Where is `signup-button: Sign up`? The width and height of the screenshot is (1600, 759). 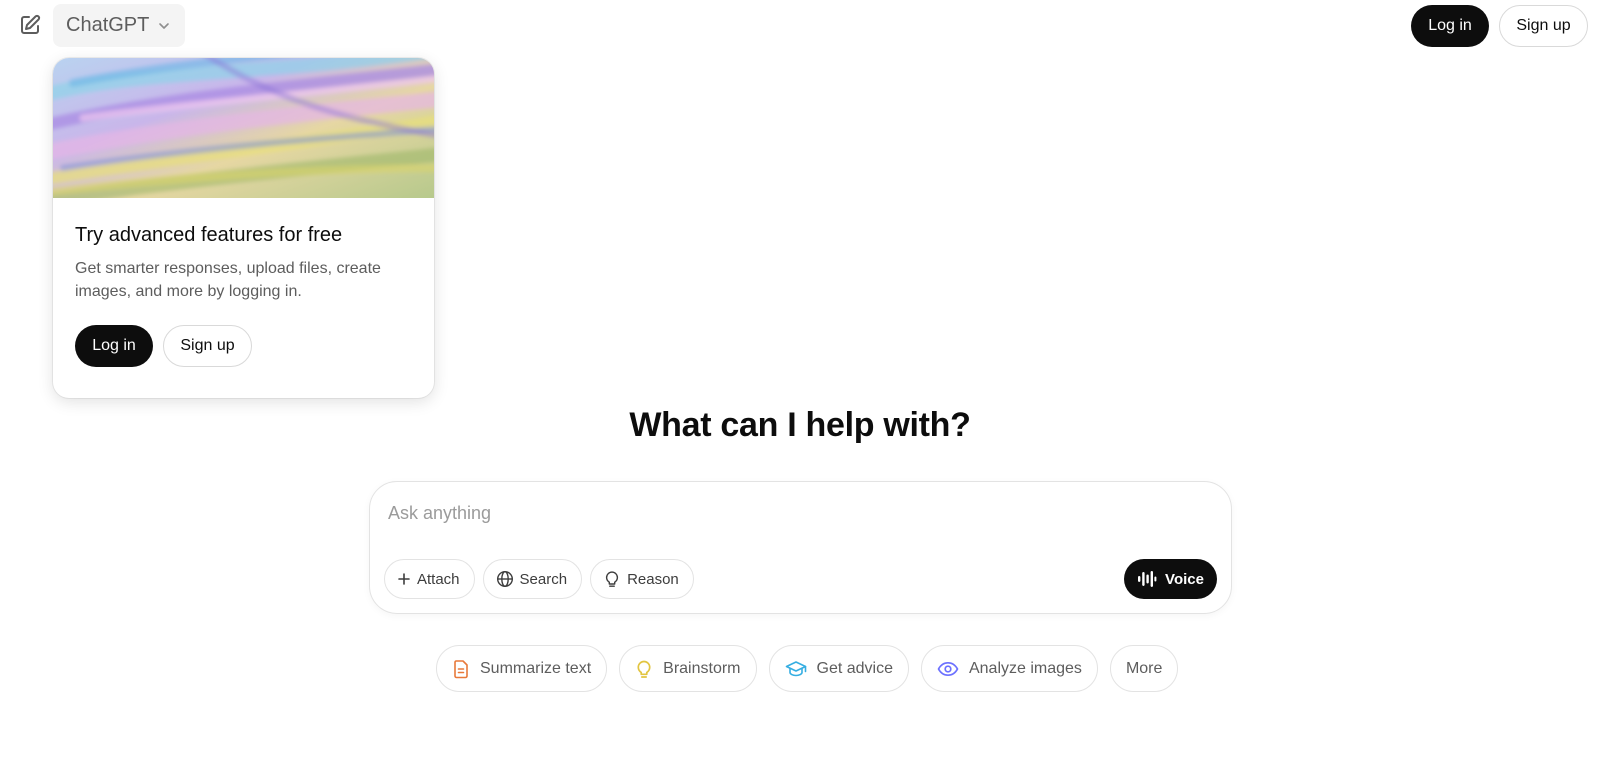
signup-button: Sign up is located at coordinates (1543, 26).